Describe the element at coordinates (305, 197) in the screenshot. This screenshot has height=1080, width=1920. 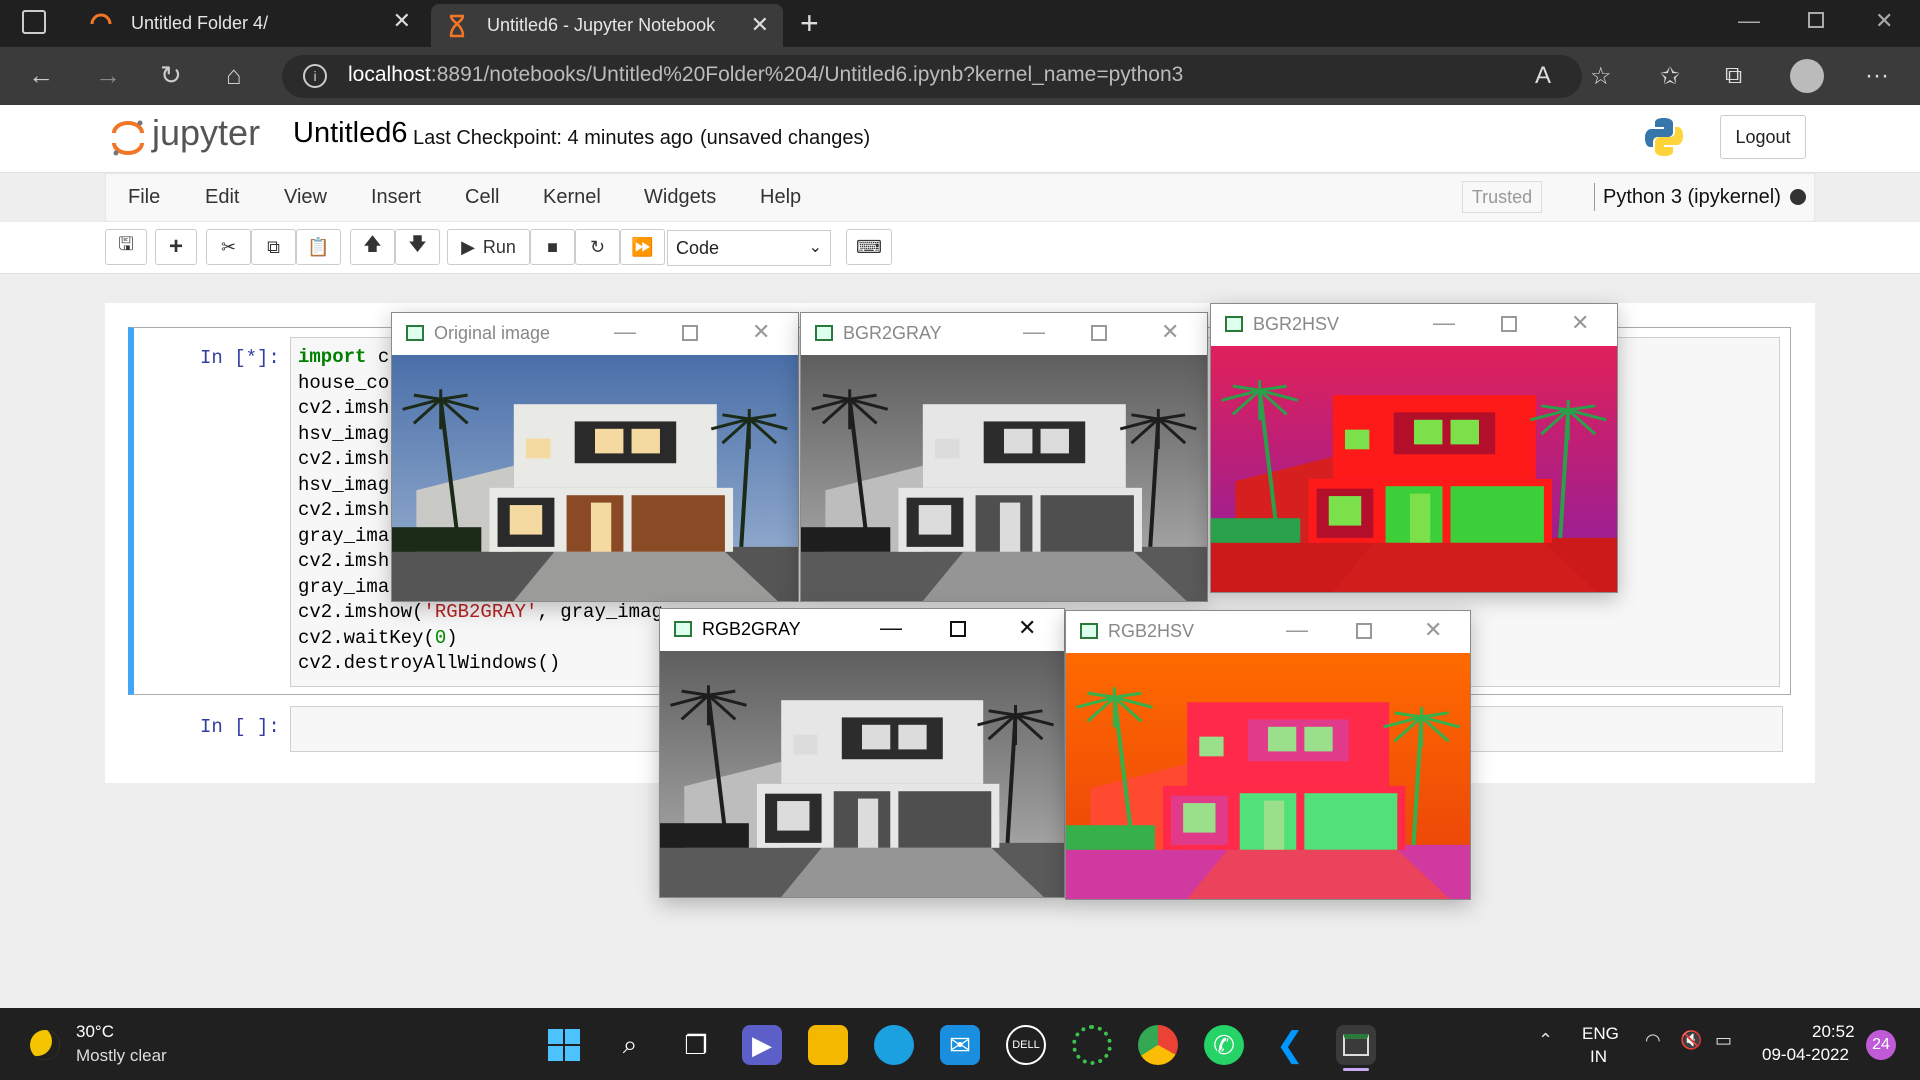
I see `menu-view: View` at that location.